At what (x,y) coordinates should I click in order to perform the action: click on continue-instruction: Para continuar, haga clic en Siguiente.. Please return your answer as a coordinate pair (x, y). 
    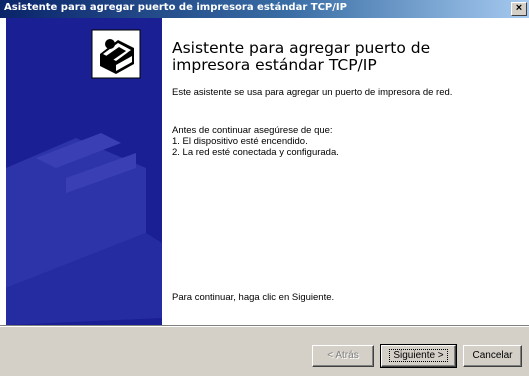
    Looking at the image, I should click on (253, 297).